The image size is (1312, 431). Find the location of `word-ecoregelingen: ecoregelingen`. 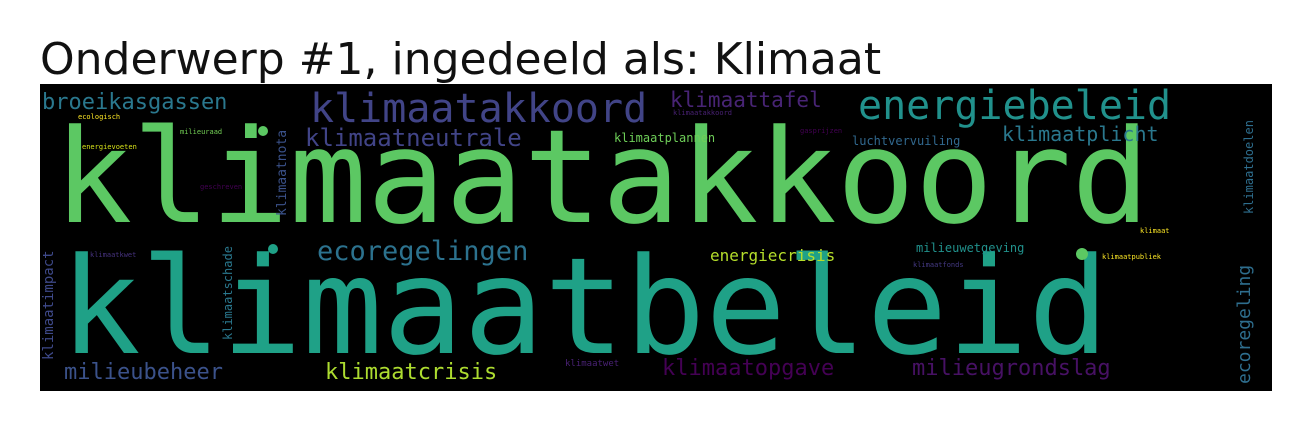

word-ecoregelingen: ecoregelingen is located at coordinates (423, 251).